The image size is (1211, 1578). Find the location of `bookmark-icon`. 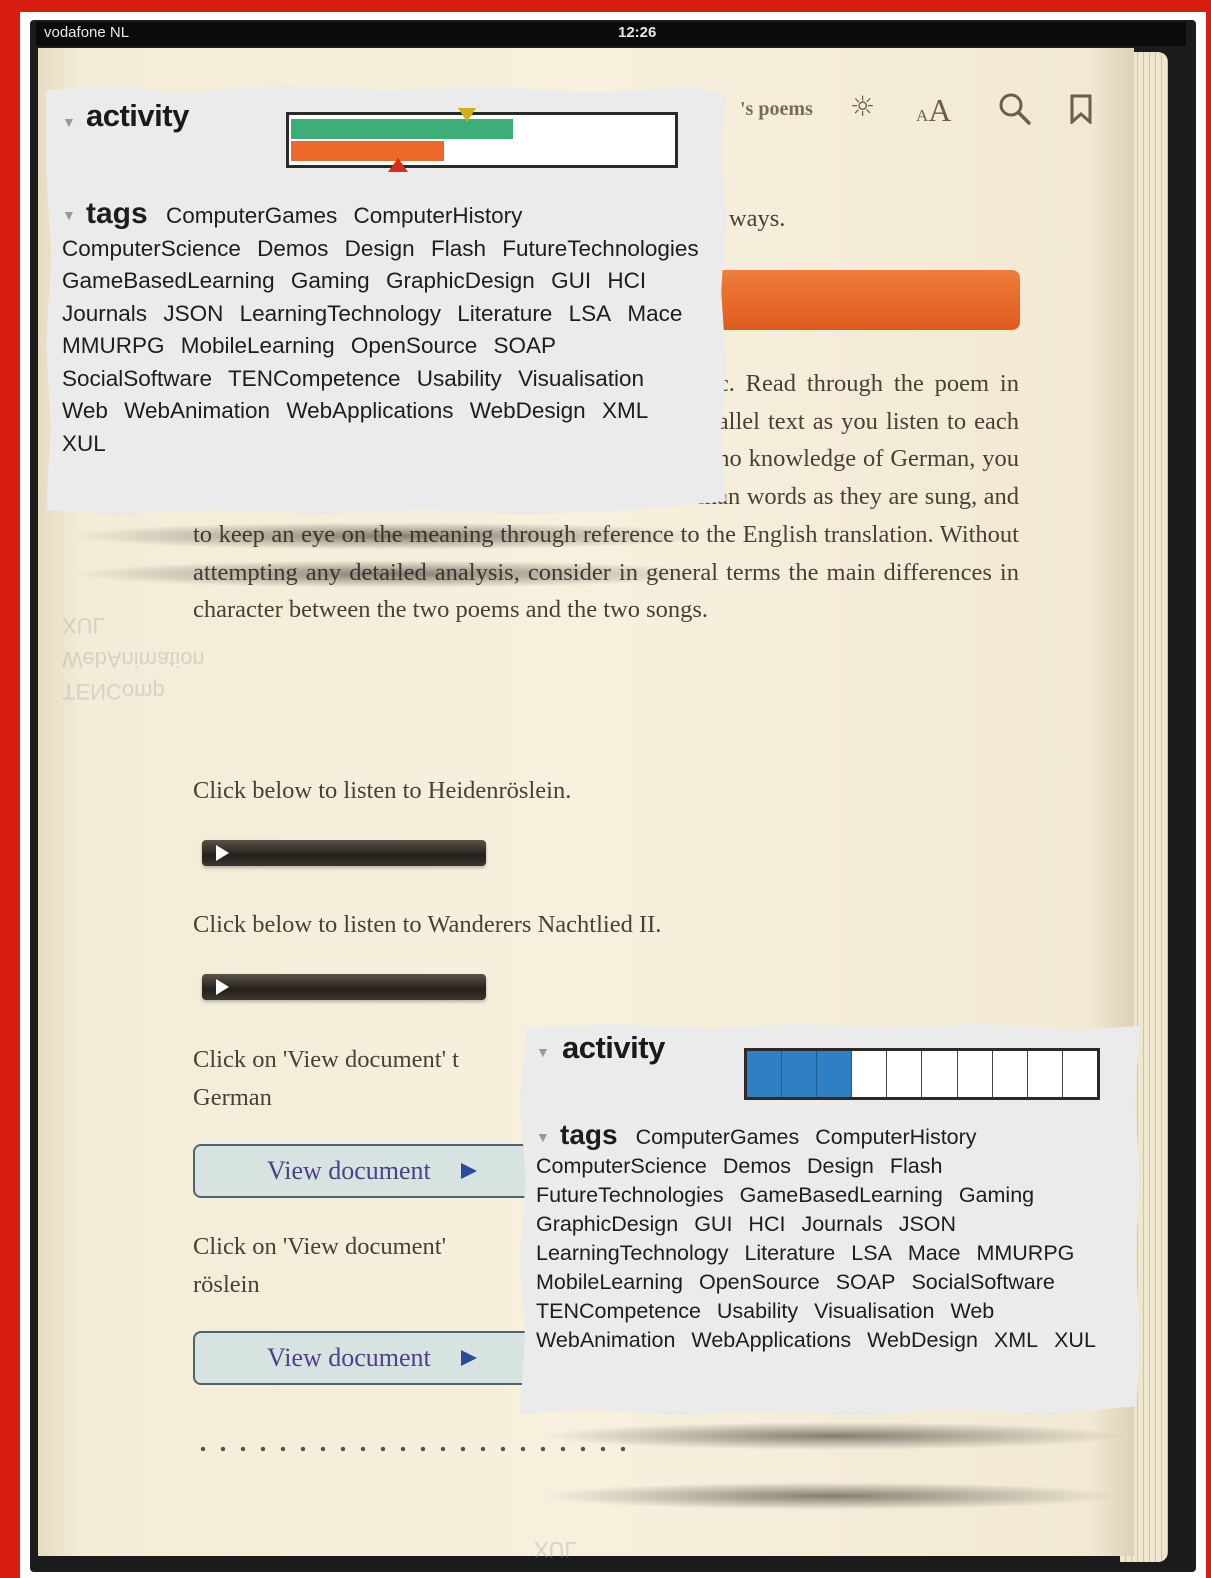

bookmark-icon is located at coordinates (1081, 111).